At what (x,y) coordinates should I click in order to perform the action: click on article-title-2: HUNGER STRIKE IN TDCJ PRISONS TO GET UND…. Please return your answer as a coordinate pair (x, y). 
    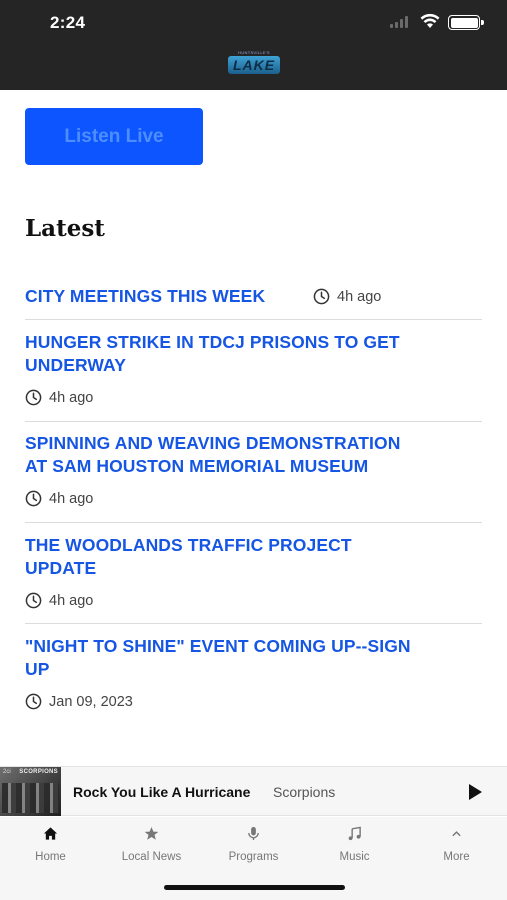
    Looking at the image, I should click on (212, 354).